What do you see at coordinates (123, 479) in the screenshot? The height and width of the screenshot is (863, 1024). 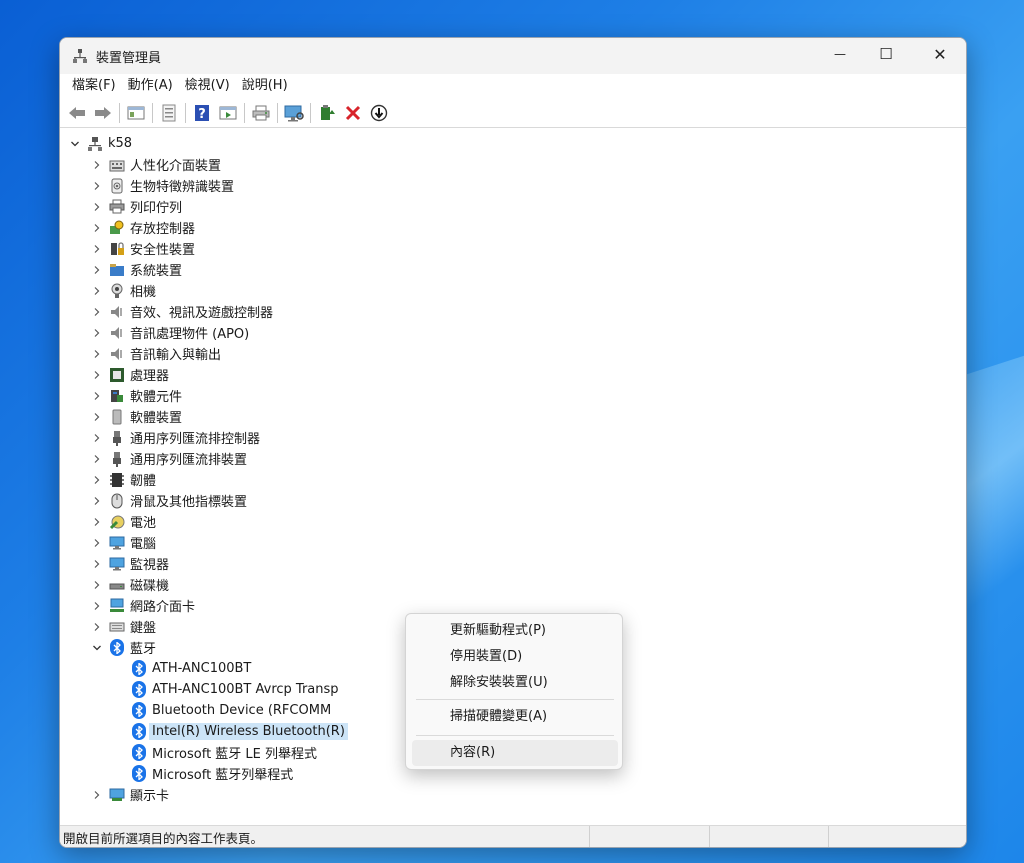 I see `tree-category: 韌體` at bounding box center [123, 479].